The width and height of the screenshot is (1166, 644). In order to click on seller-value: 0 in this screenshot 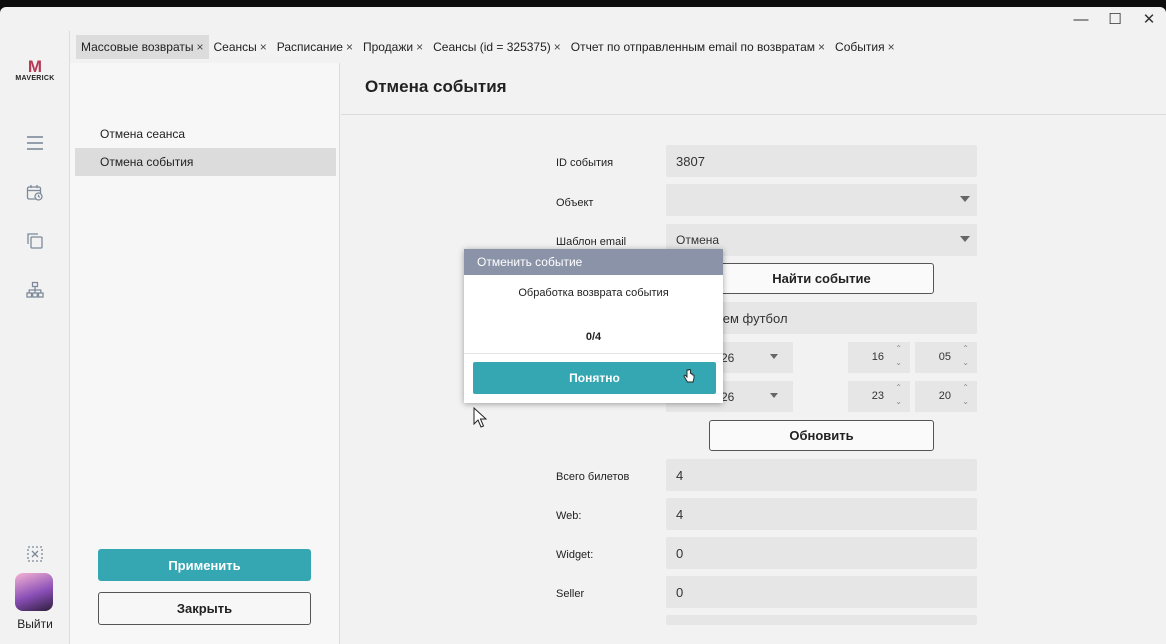, I will do `click(680, 592)`.